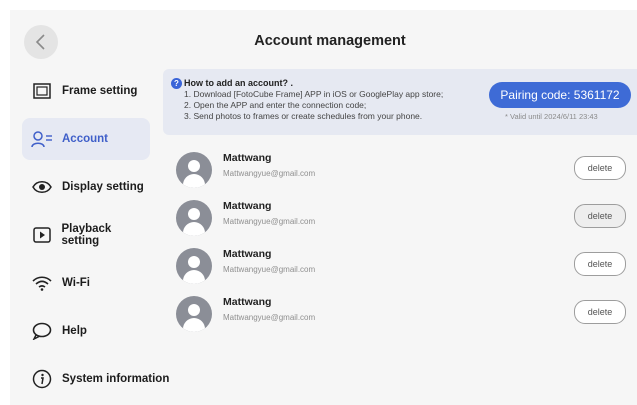 The width and height of the screenshot is (637, 405). Describe the element at coordinates (116, 379) in the screenshot. I see `sidebar-item-label: System information` at that location.